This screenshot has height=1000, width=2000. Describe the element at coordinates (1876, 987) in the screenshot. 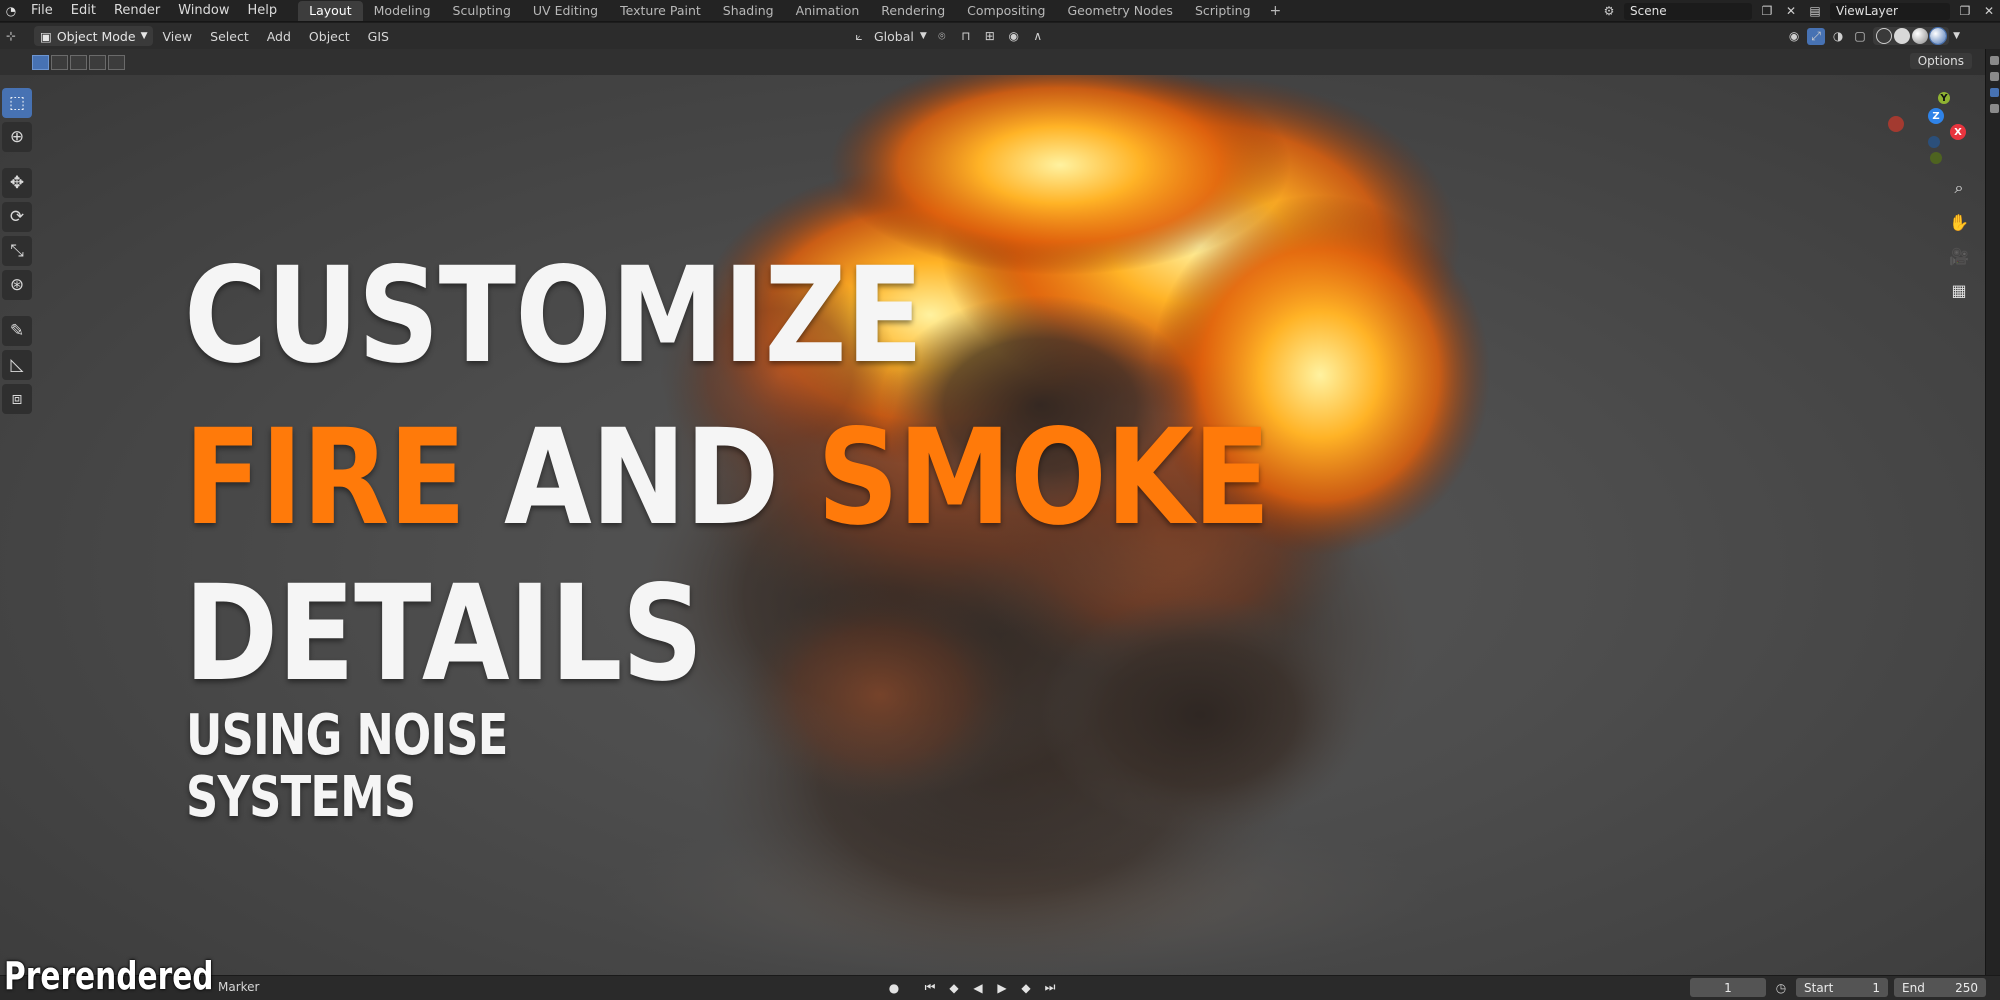

I see `start-frame-value: 1` at that location.